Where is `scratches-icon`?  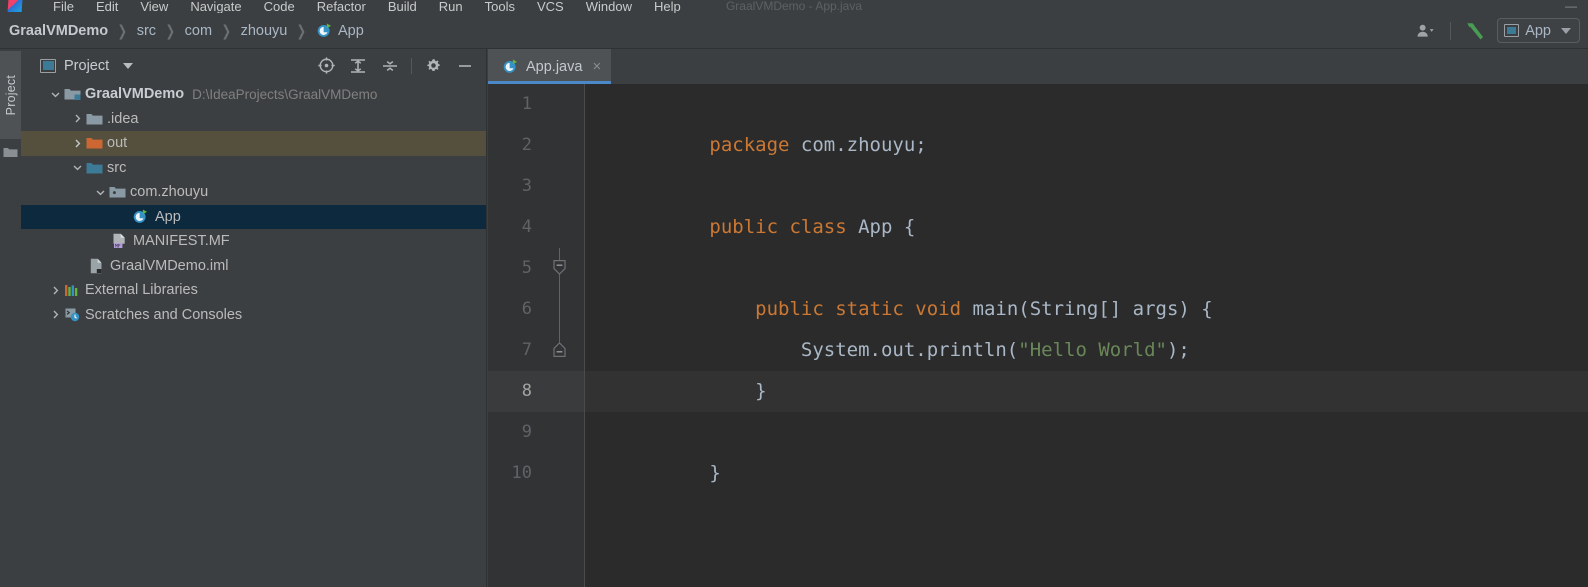 scratches-icon is located at coordinates (72, 315).